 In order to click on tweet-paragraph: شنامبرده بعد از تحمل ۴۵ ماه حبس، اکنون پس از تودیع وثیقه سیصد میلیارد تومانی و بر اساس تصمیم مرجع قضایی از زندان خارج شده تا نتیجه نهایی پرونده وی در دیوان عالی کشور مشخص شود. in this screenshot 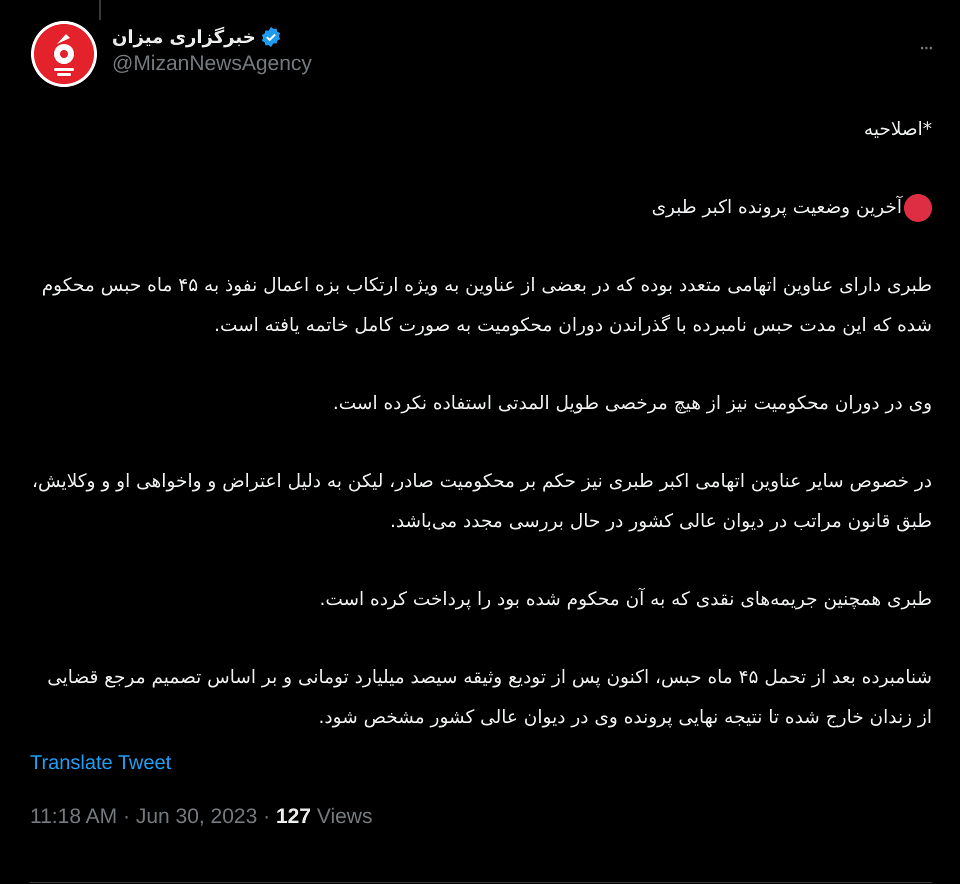, I will do `click(489, 698)`.